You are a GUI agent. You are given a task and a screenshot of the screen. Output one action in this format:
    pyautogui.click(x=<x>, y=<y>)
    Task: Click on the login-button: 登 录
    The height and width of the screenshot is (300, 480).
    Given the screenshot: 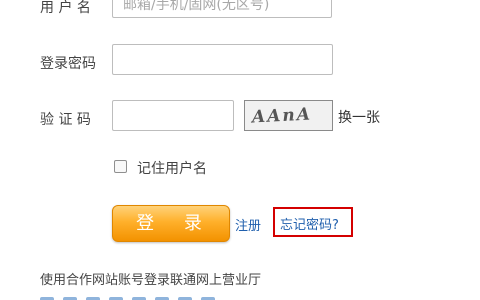 What is the action you would take?
    pyautogui.click(x=171, y=223)
    